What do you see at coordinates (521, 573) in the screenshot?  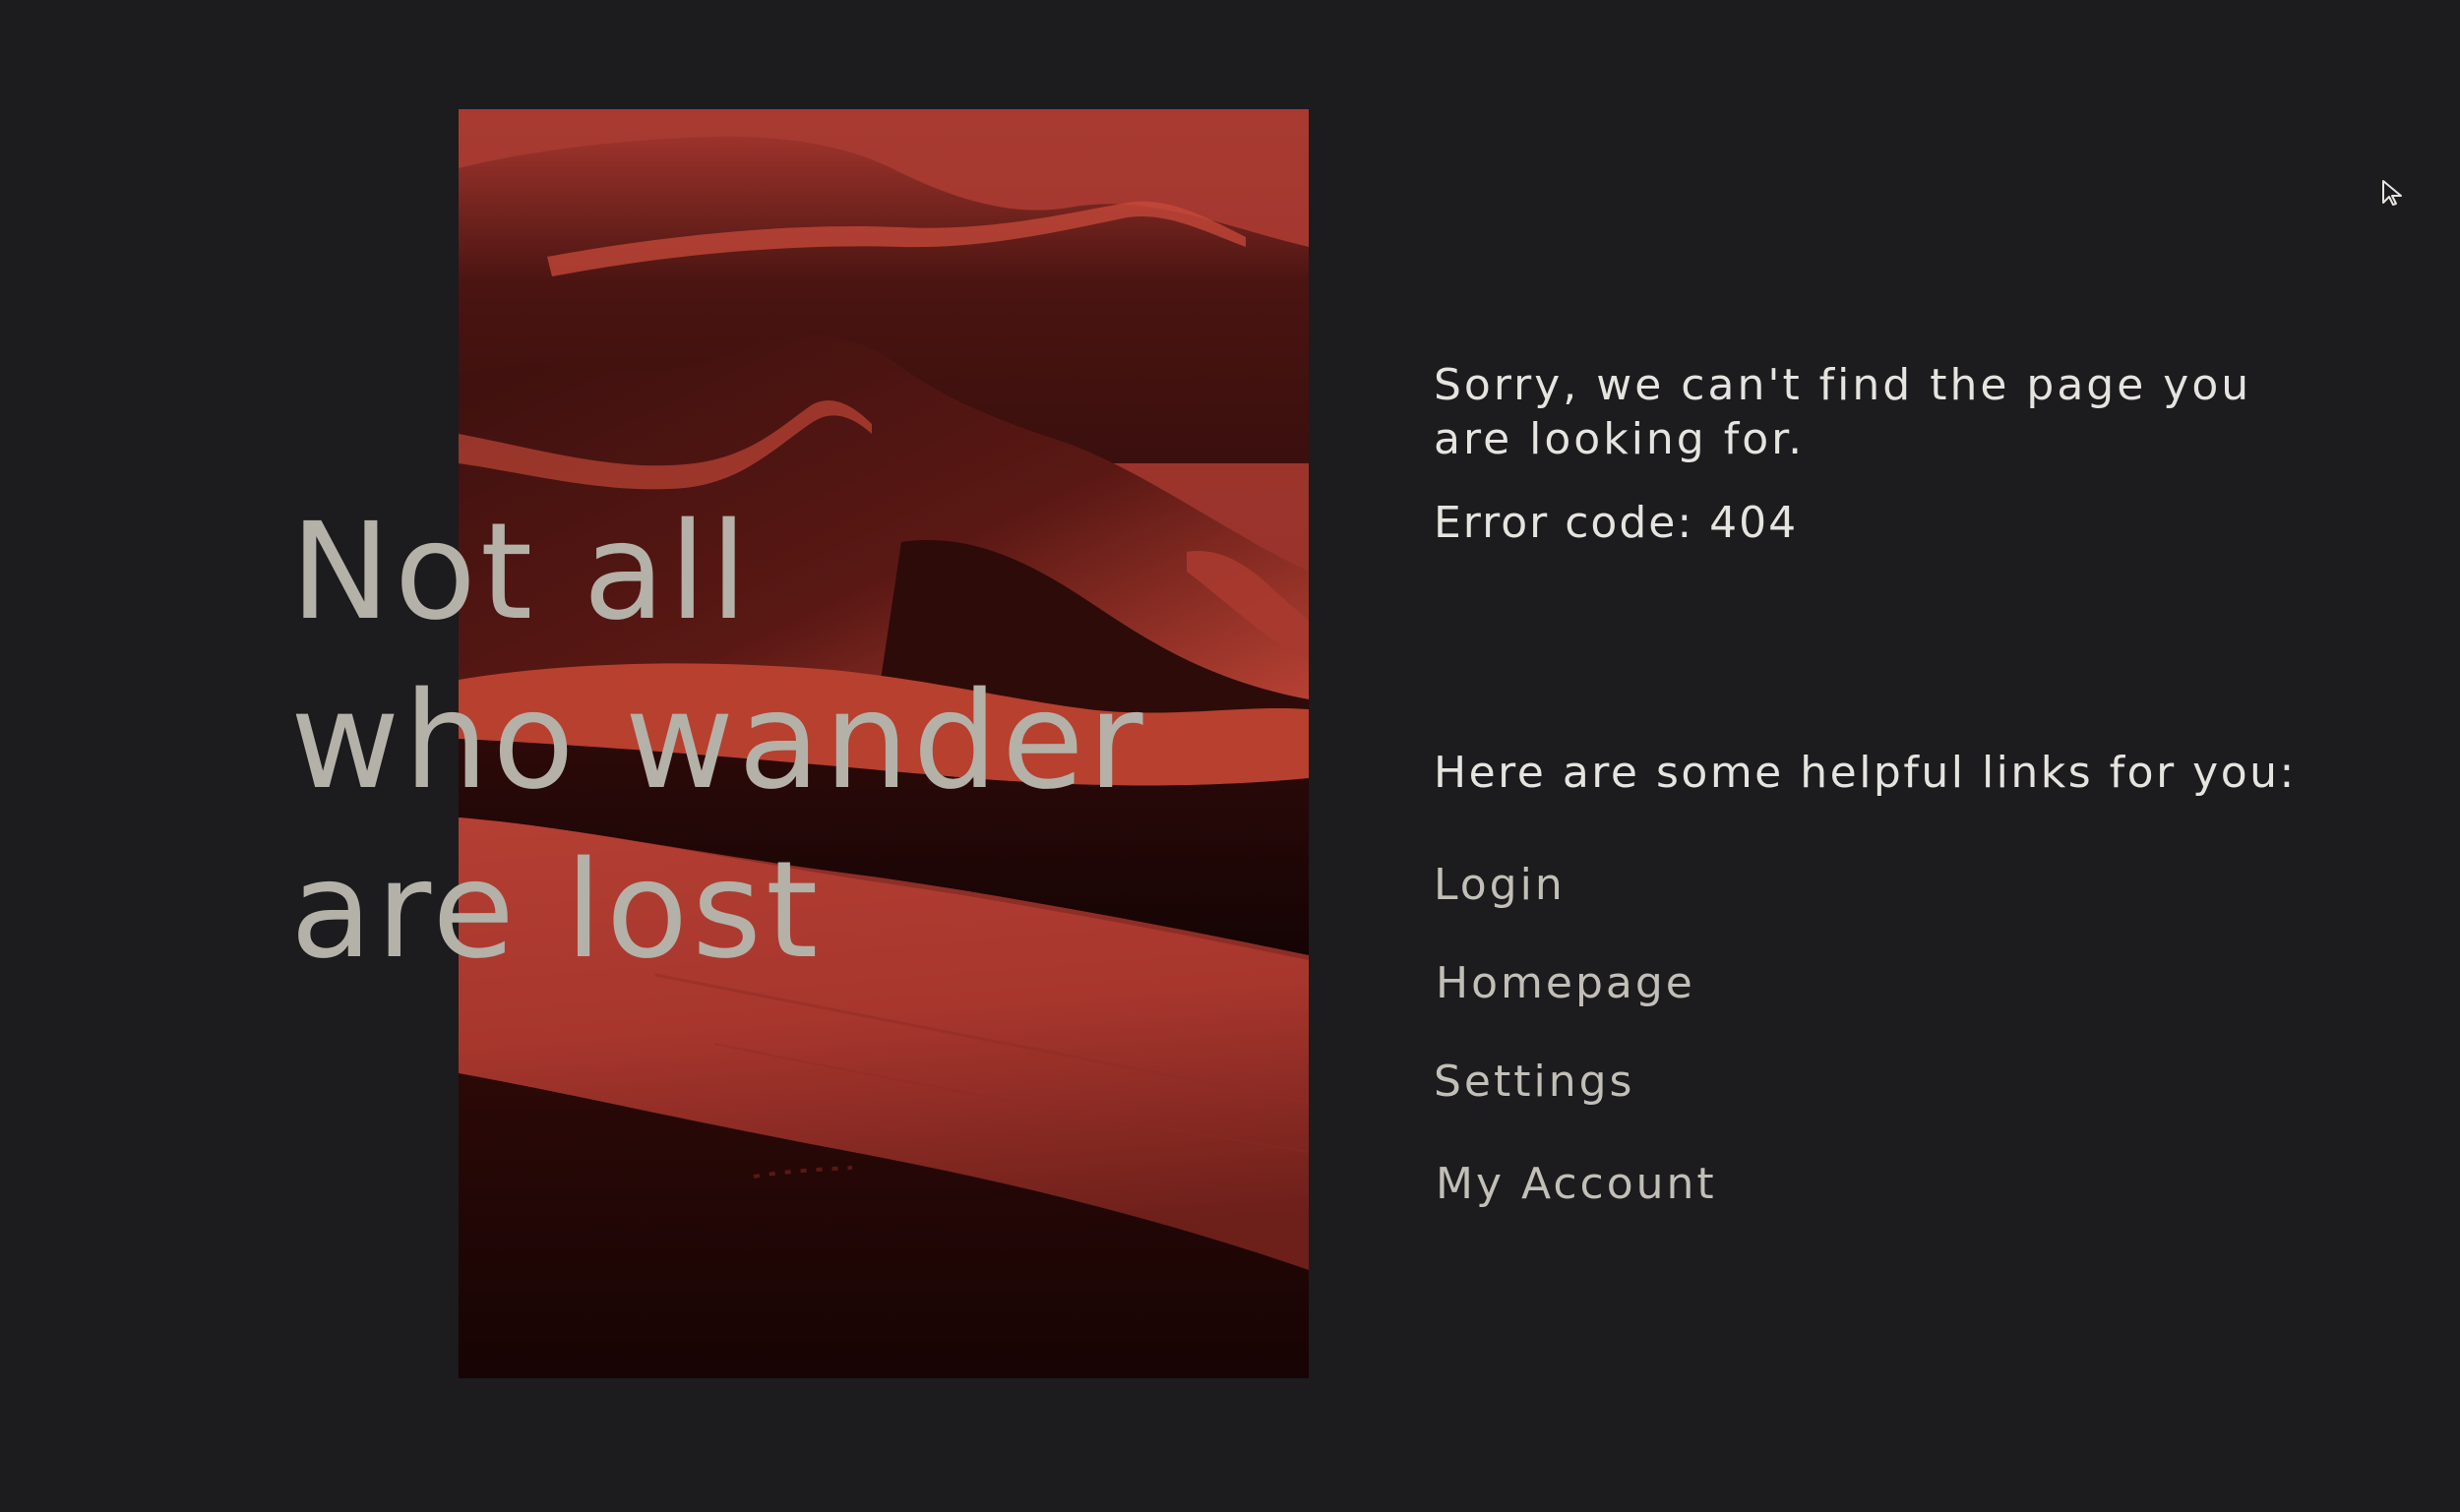 I see `headline-line-1: Not all` at bounding box center [521, 573].